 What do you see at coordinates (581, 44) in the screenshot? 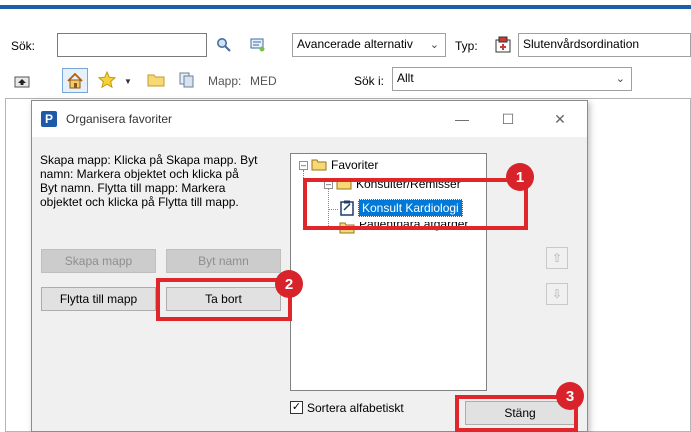
I see `type-select-value: Slutenvårdsordination` at bounding box center [581, 44].